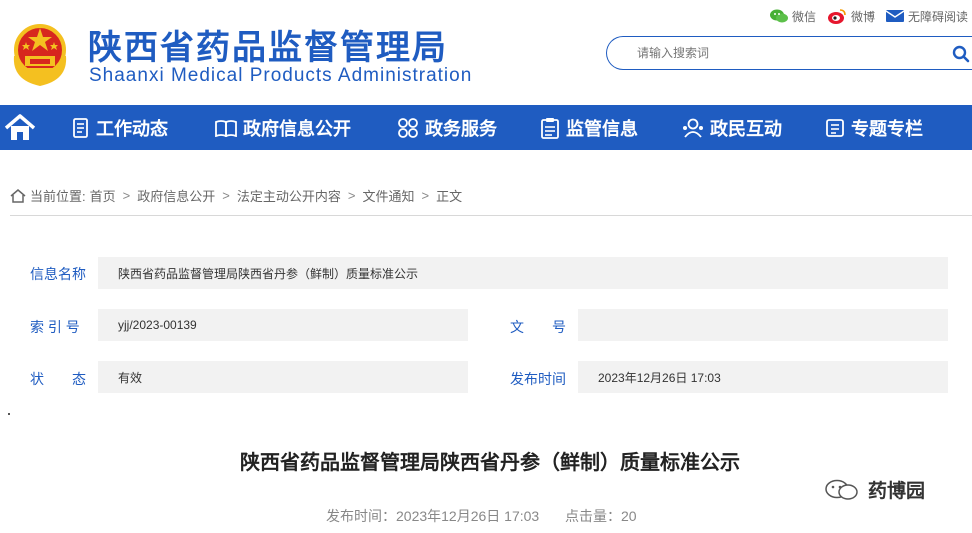 This screenshot has width=972, height=533. Describe the element at coordinates (835, 127) in the screenshot. I see `folder-icon` at that location.